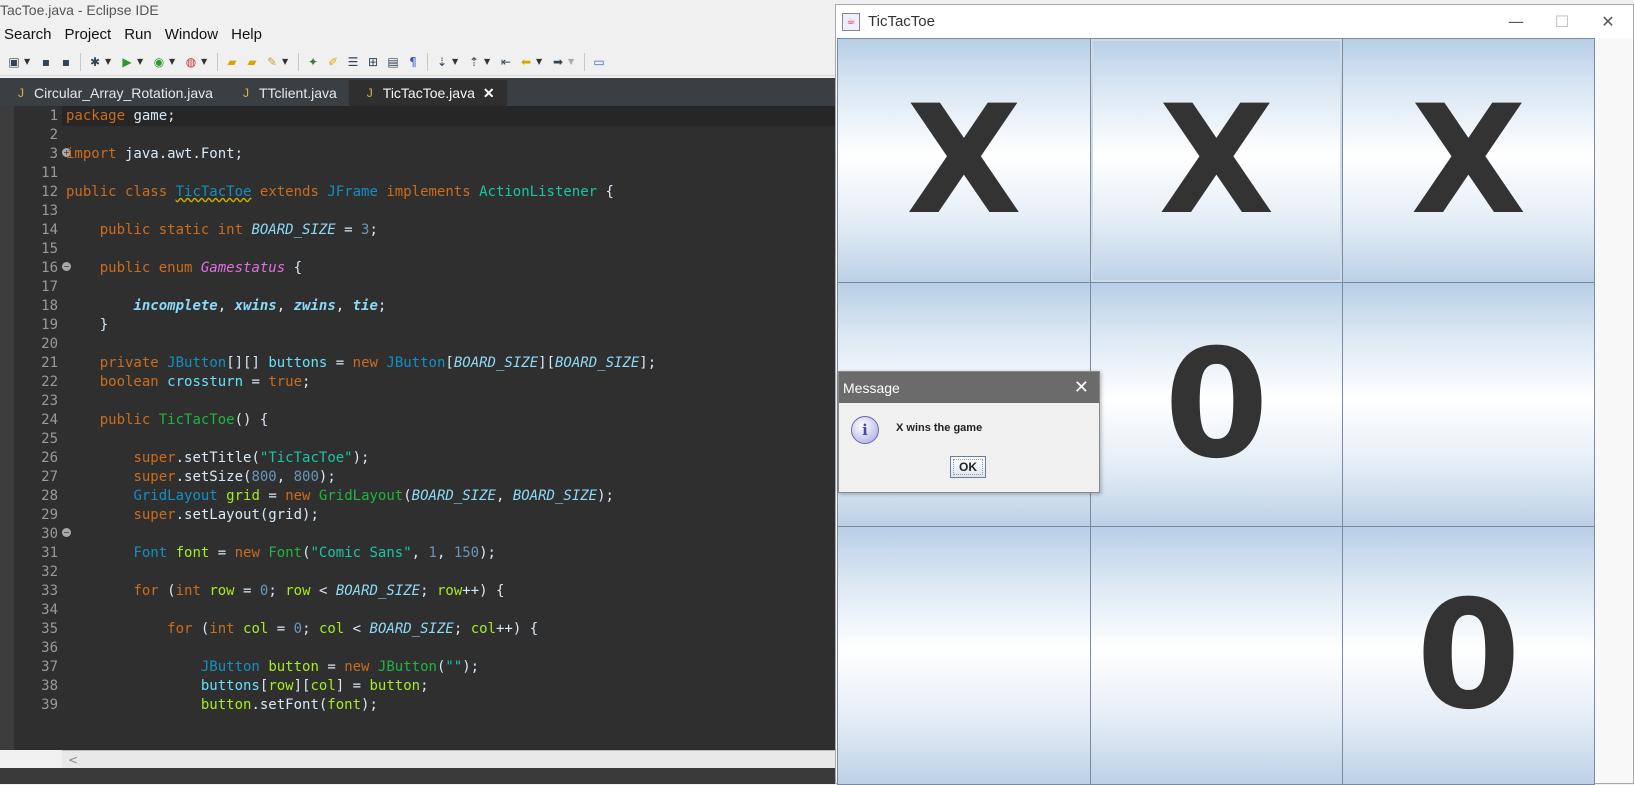 Image resolution: width=1634 pixels, height=785 pixels. Describe the element at coordinates (226, 515) in the screenshot. I see `code-line: super.setLayout(grid);` at that location.